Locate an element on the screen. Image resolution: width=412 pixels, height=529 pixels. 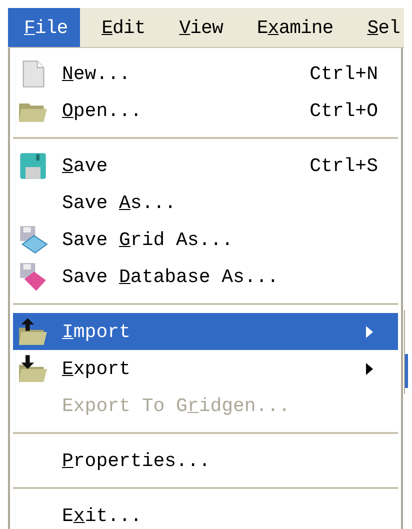
menu-bar-item: View is located at coordinates (199, 27).